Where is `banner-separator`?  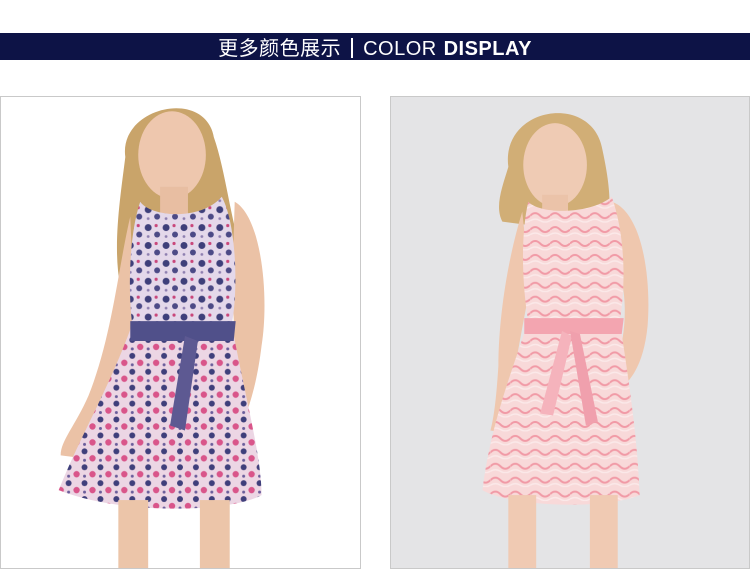 banner-separator is located at coordinates (352, 48).